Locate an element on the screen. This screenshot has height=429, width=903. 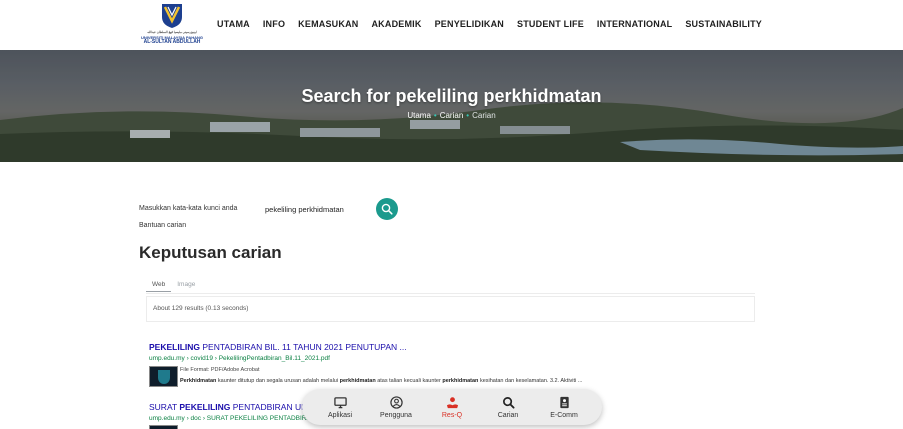
search-button is located at coordinates (387, 209).